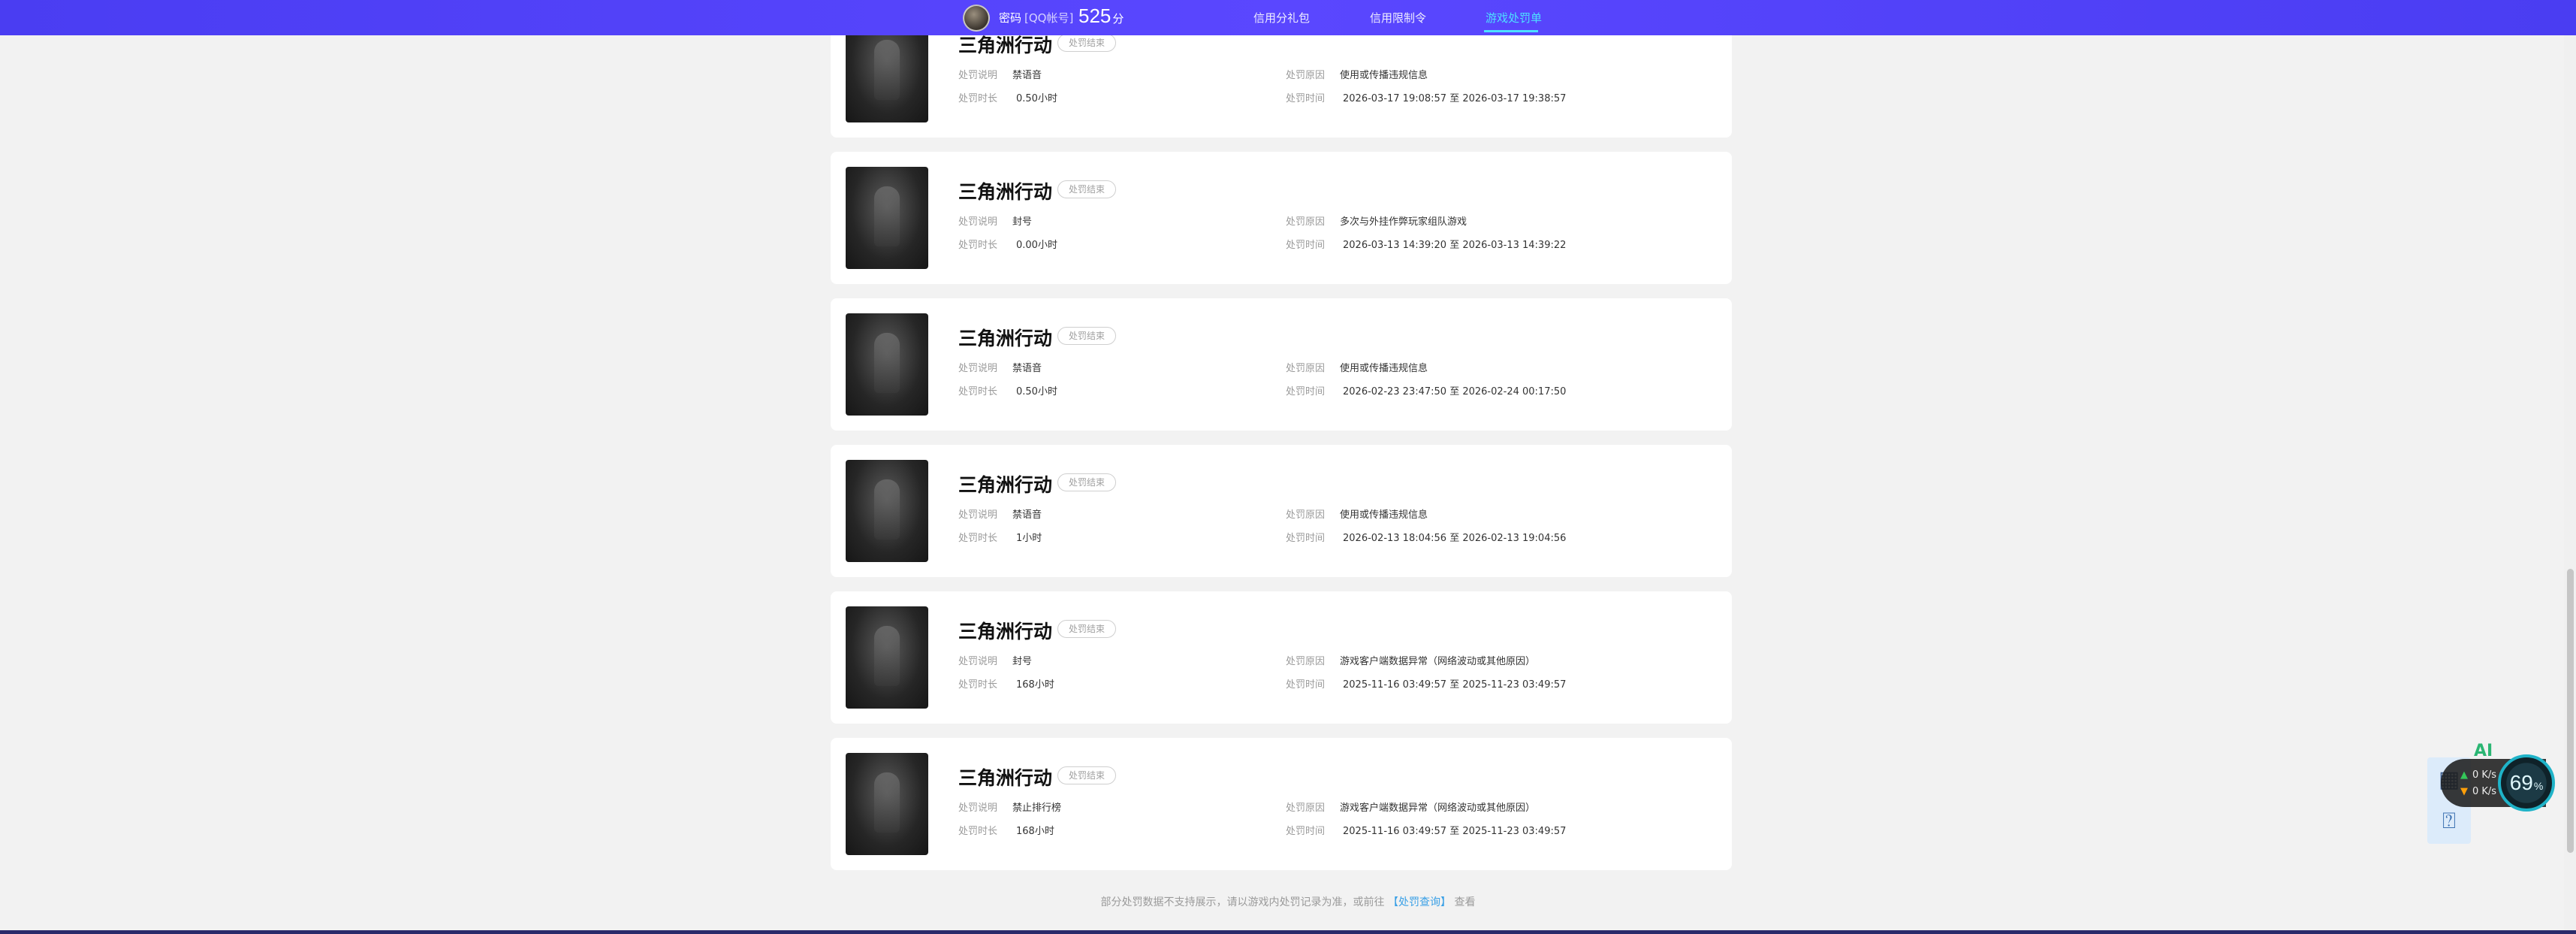 The image size is (2576, 934). Describe the element at coordinates (1403, 222) in the screenshot. I see `penalty-reason-value: 多次与外挂作弊玩家组队游戏` at that location.